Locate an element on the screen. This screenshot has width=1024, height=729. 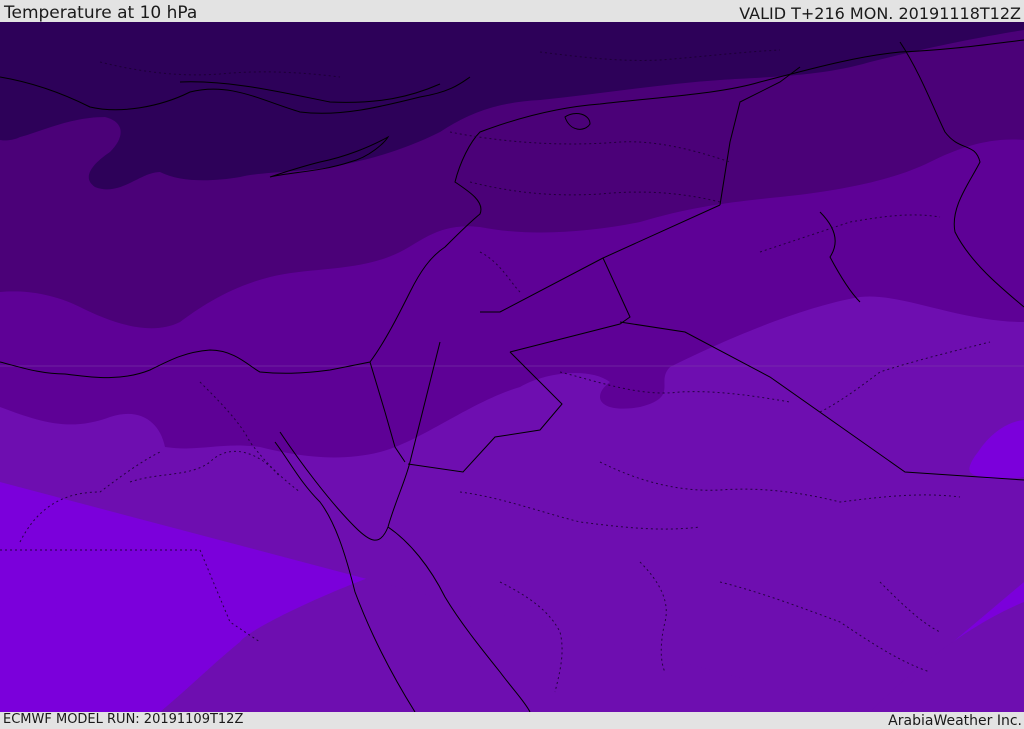
map-title: Temperature at 10 hPa is located at coordinates (101, 13).